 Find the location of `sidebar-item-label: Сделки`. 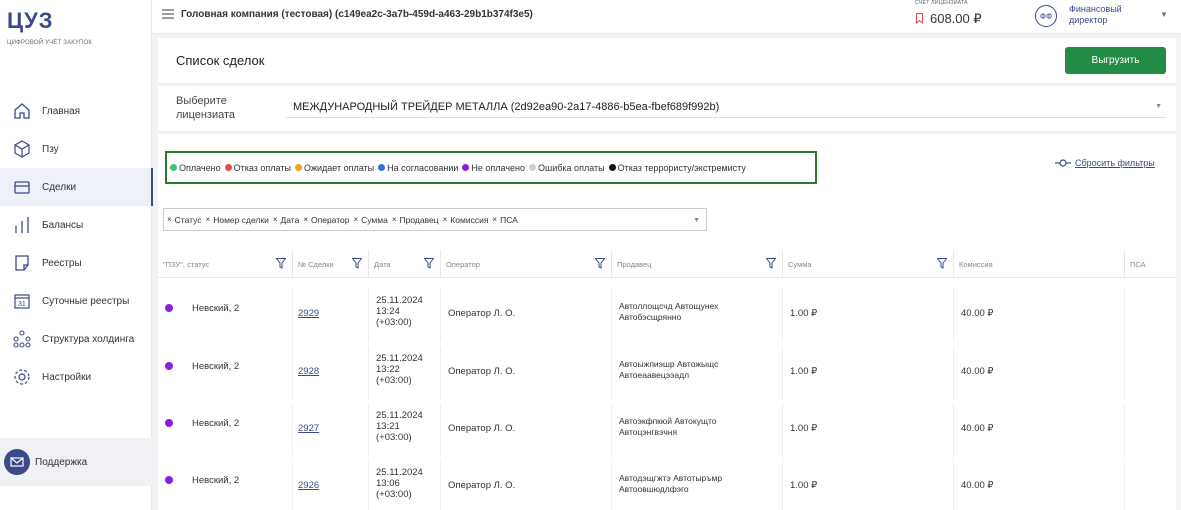

sidebar-item-label: Сделки is located at coordinates (59, 187).